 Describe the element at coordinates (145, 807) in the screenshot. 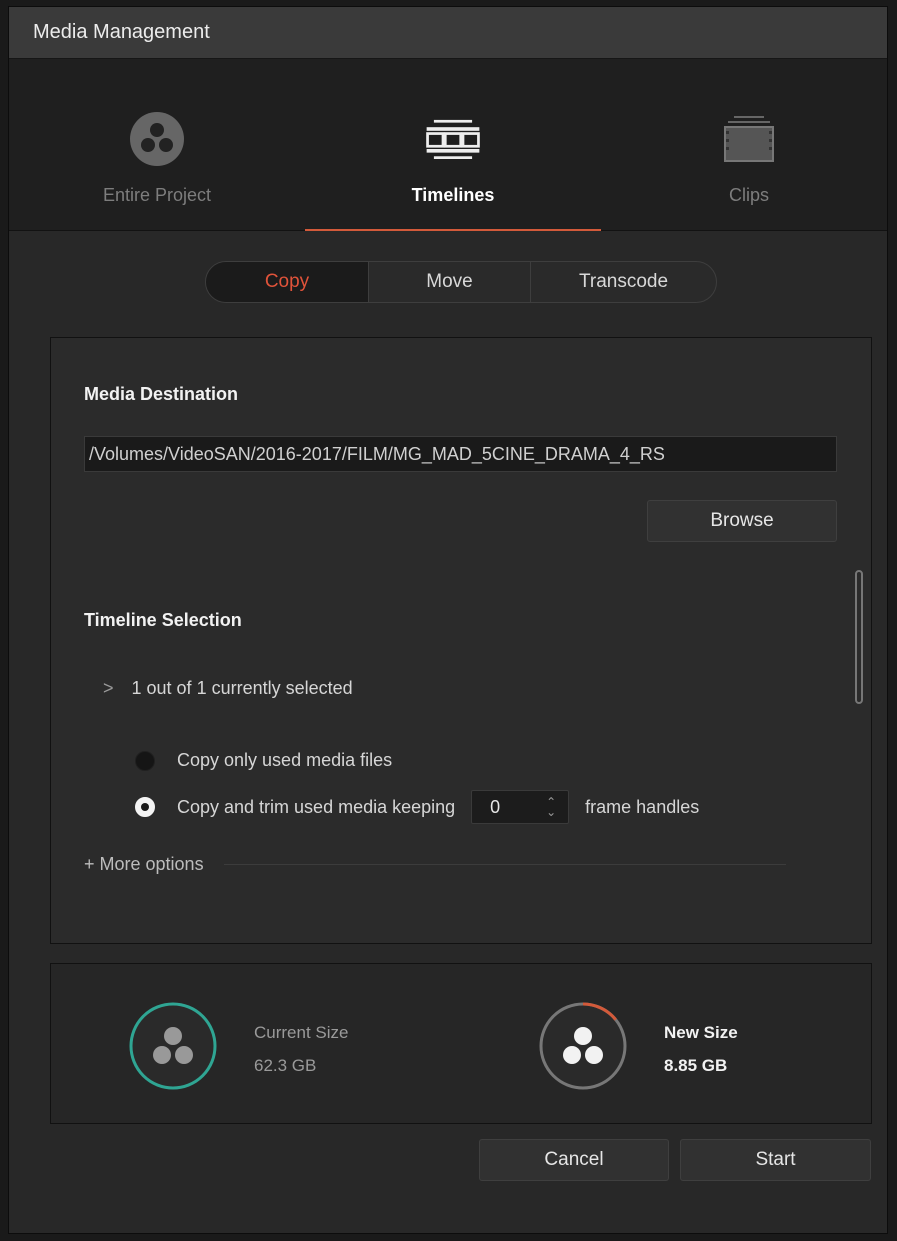

I see `radio-button-selected` at that location.